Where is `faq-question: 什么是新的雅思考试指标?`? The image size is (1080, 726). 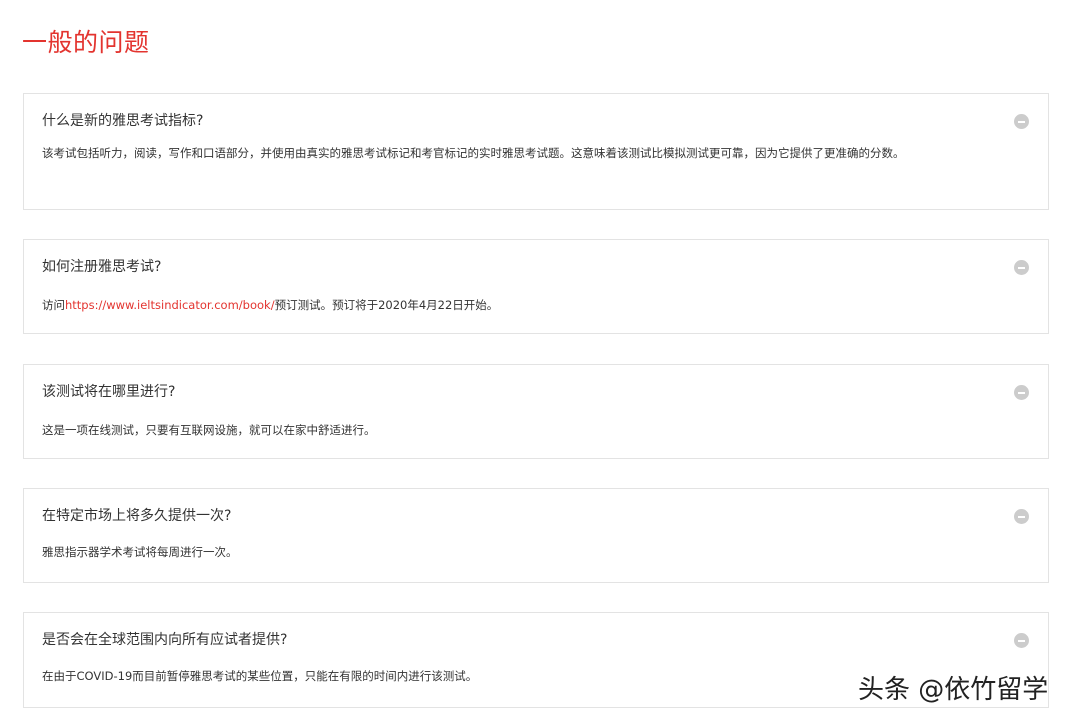
faq-question: 什么是新的雅思考试指标? is located at coordinates (122, 121).